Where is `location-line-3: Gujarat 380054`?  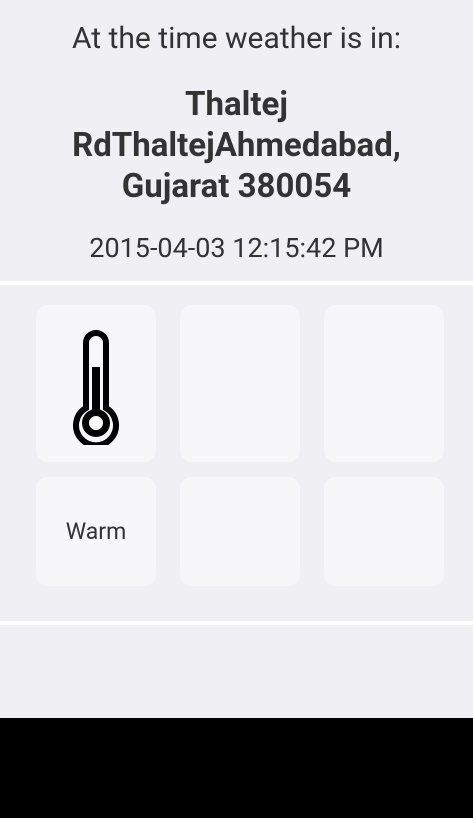 location-line-3: Gujarat 380054 is located at coordinates (236, 186).